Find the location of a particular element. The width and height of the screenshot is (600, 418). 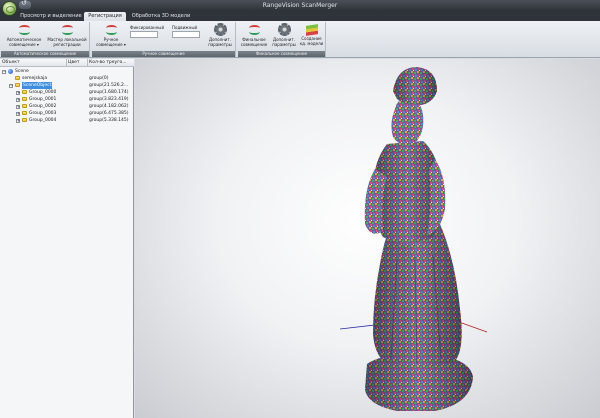

tab-view-selection: Просмотр и выделение is located at coordinates (51, 16).